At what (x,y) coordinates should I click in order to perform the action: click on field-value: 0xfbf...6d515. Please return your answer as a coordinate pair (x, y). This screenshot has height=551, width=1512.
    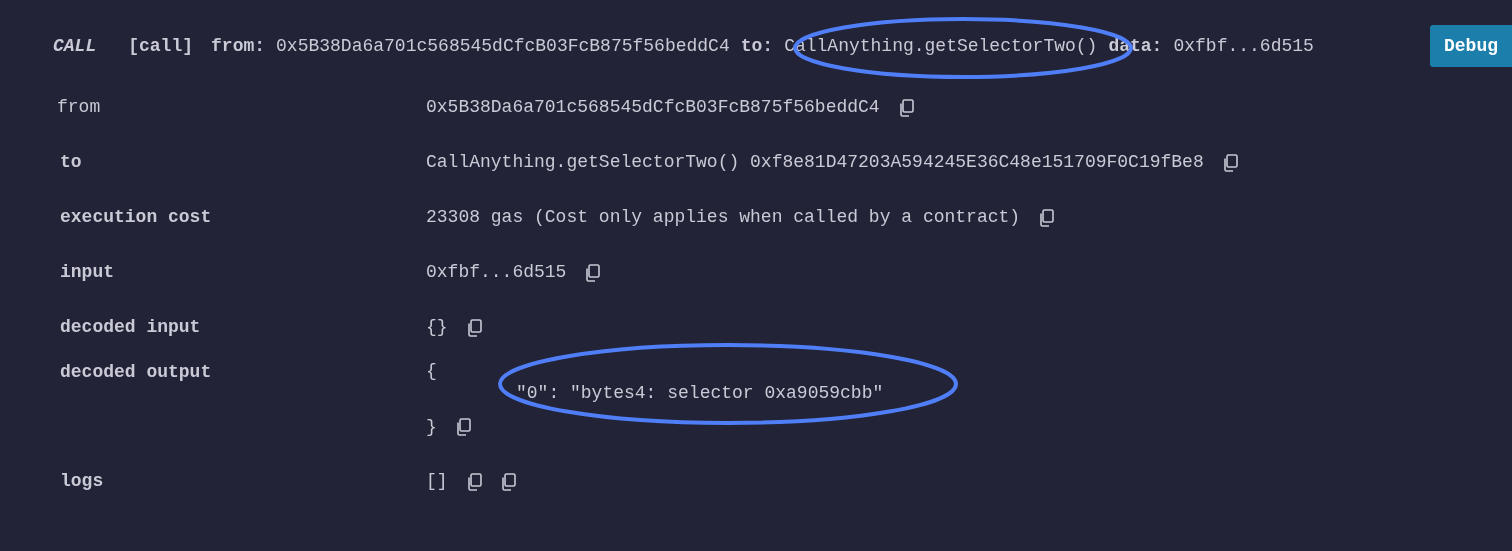
    Looking at the image, I should click on (496, 272).